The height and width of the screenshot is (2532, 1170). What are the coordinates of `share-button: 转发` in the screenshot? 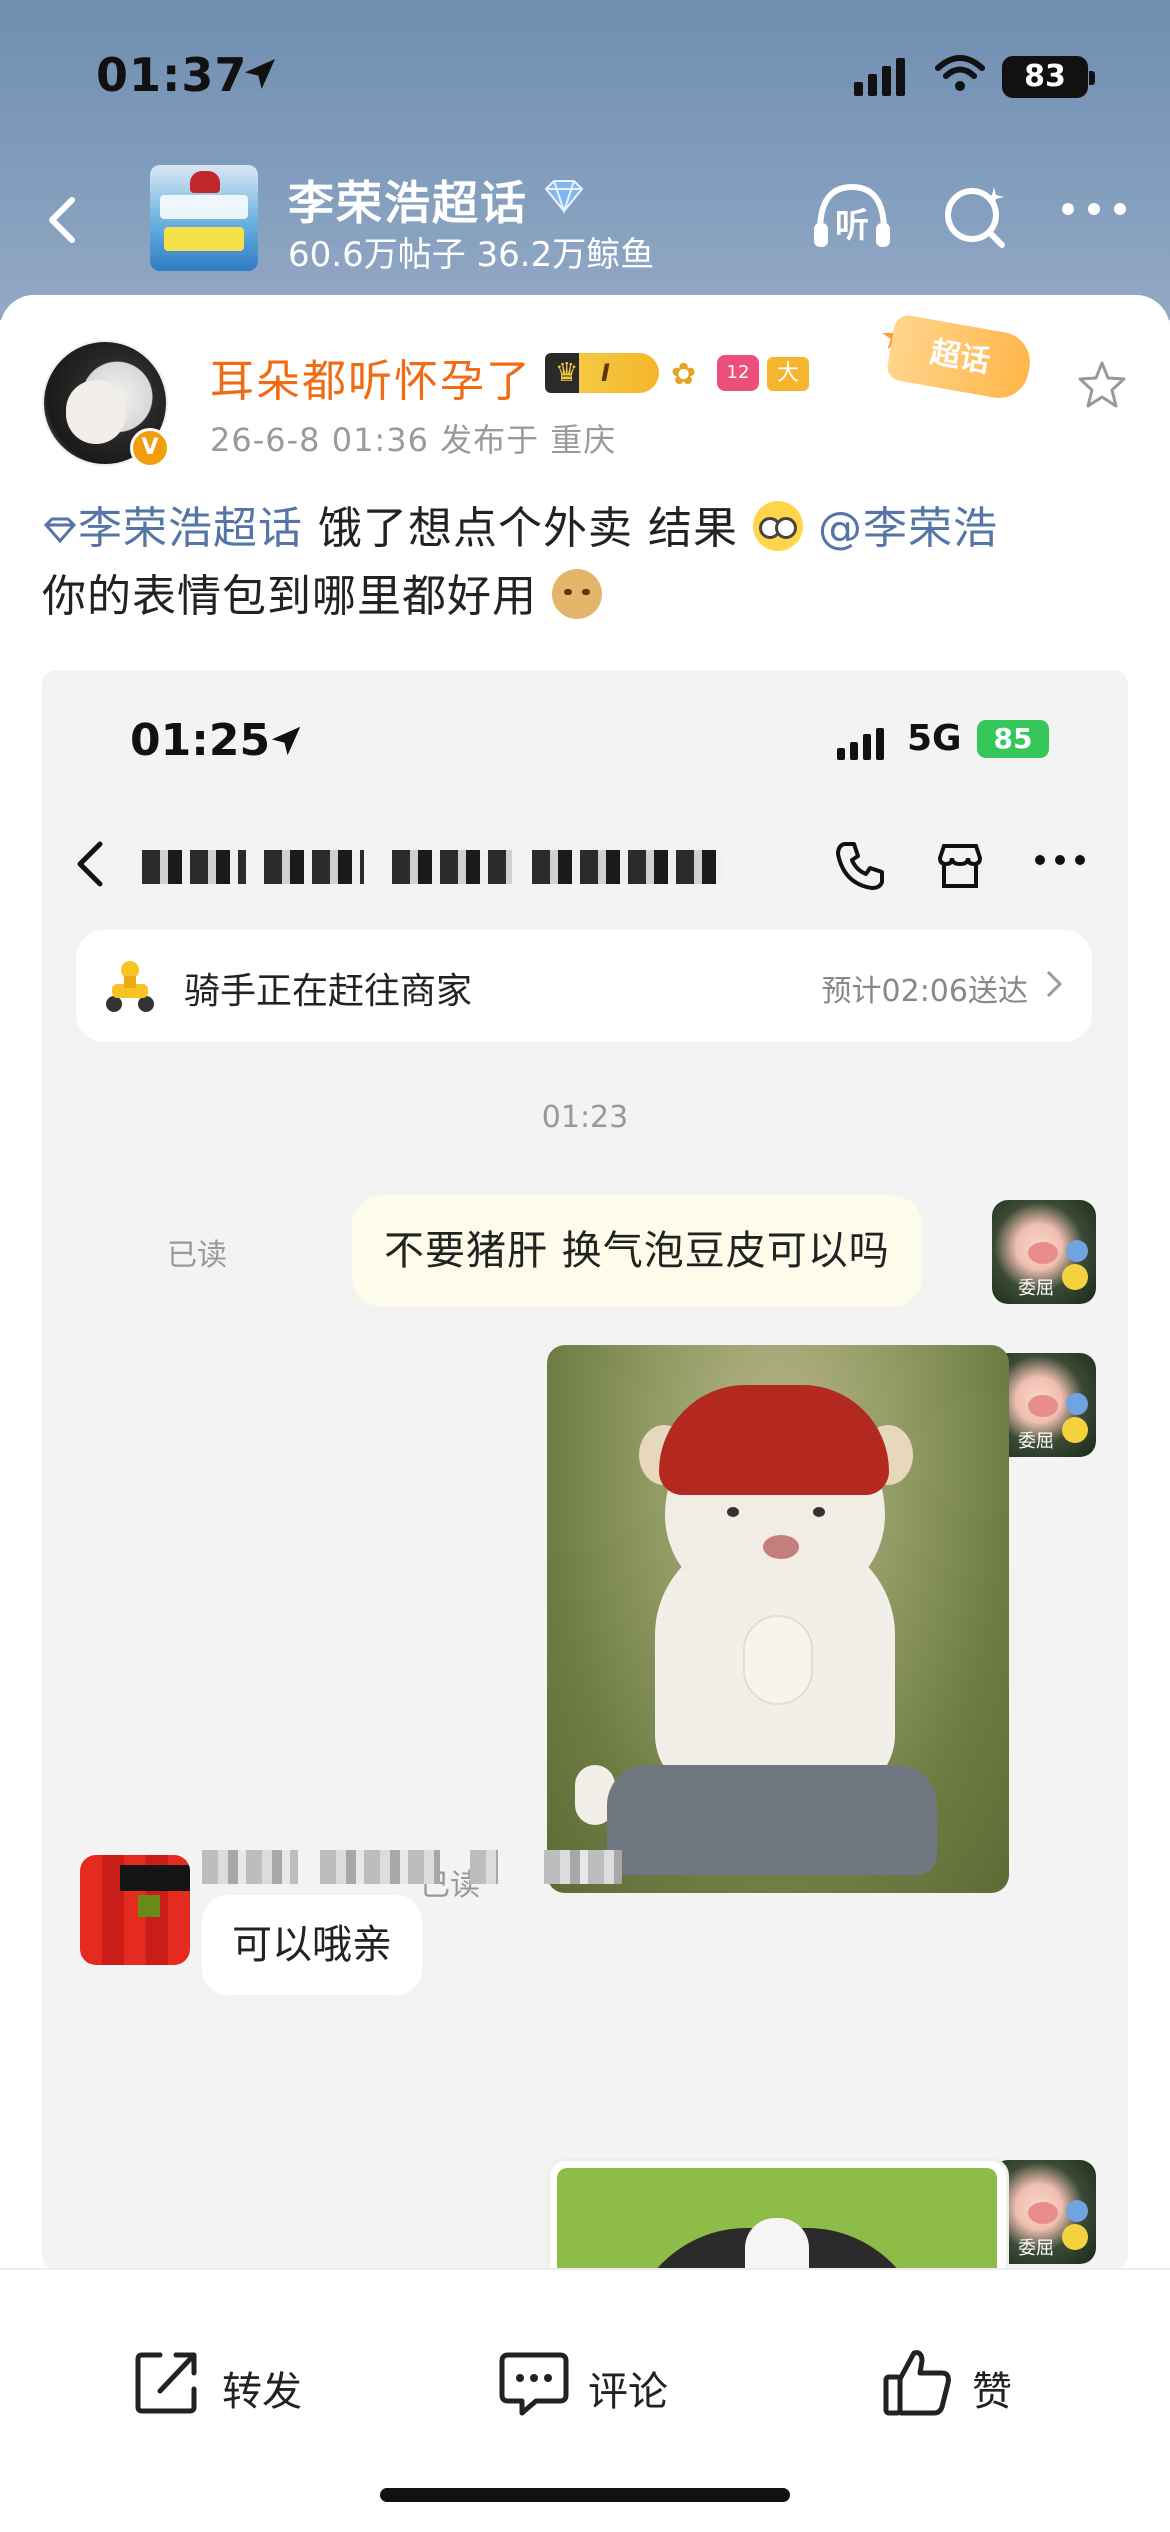 It's located at (216, 2385).